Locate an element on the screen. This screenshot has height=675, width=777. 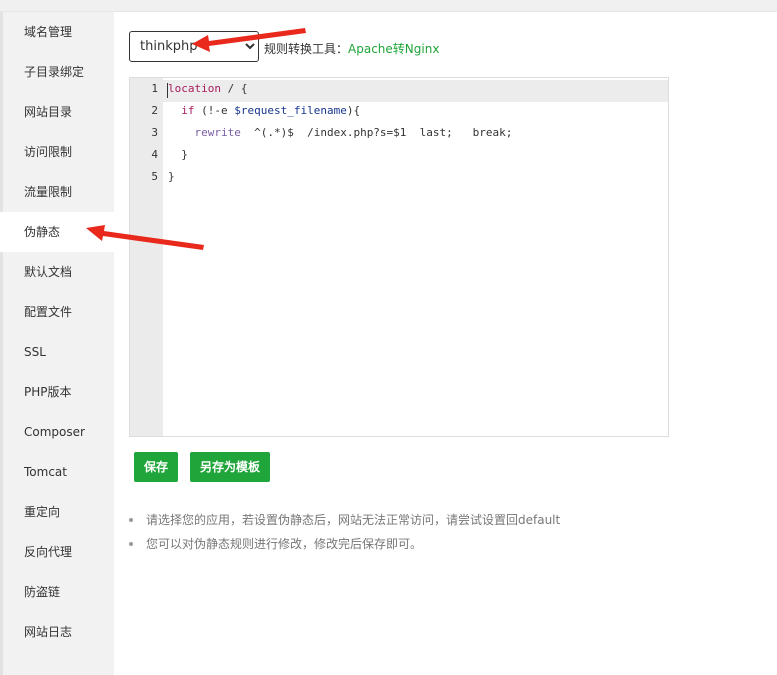
line-number: 1 is located at coordinates (154, 88).